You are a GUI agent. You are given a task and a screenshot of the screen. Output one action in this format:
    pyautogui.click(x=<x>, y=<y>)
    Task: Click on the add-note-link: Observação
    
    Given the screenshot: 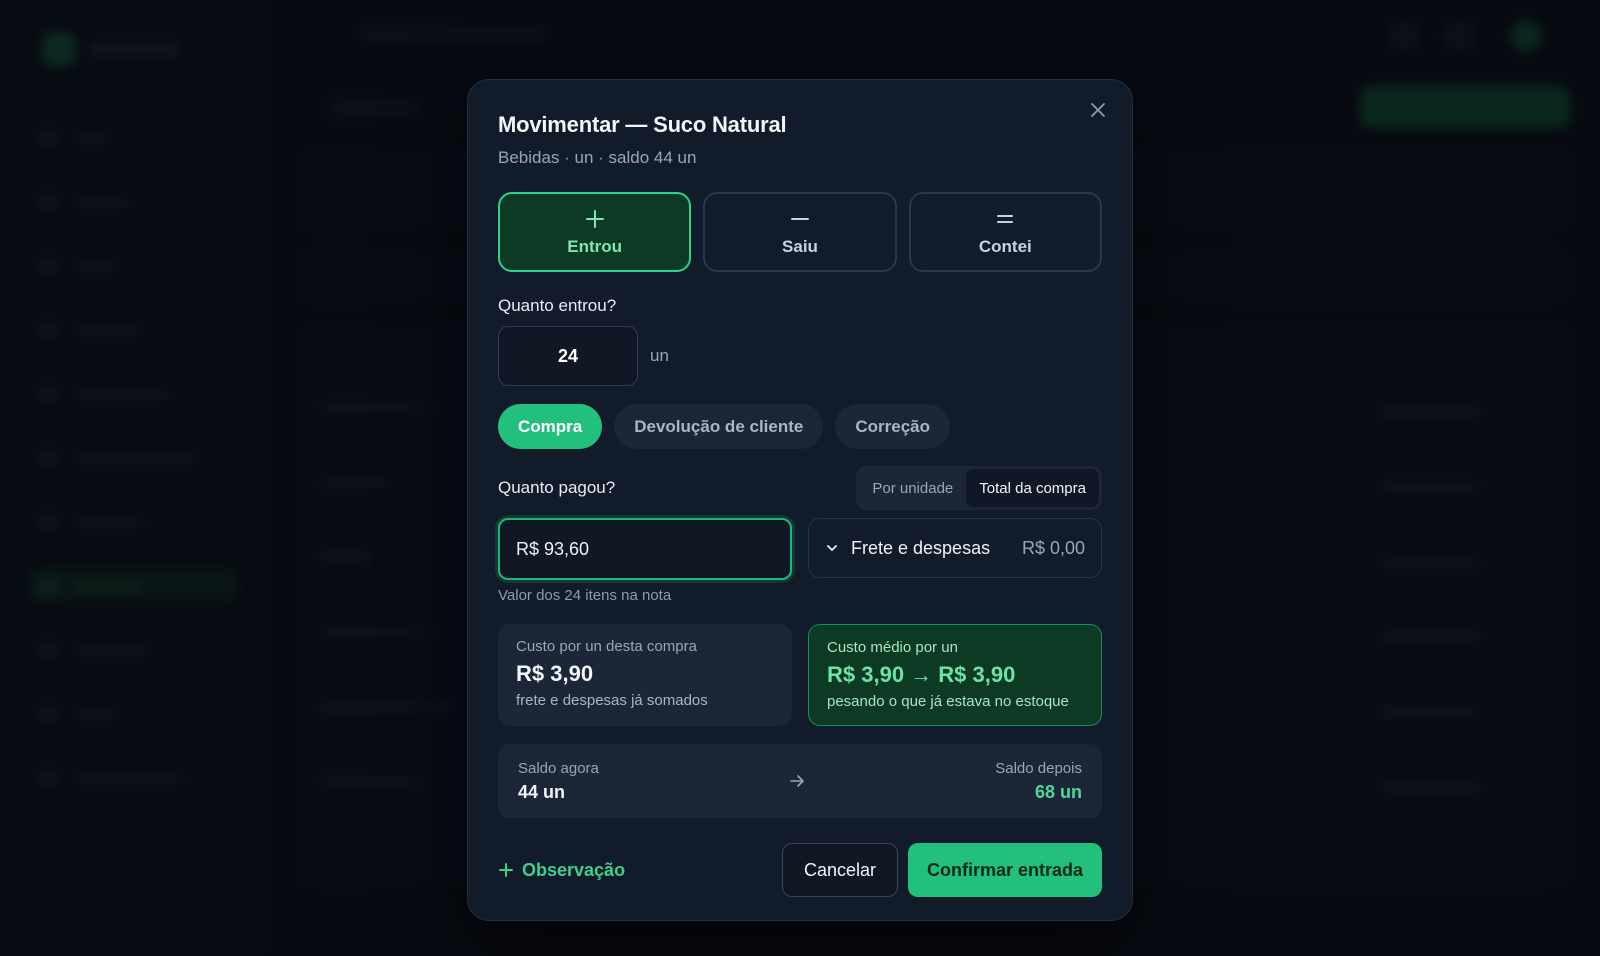 What is the action you would take?
    pyautogui.click(x=640, y=870)
    